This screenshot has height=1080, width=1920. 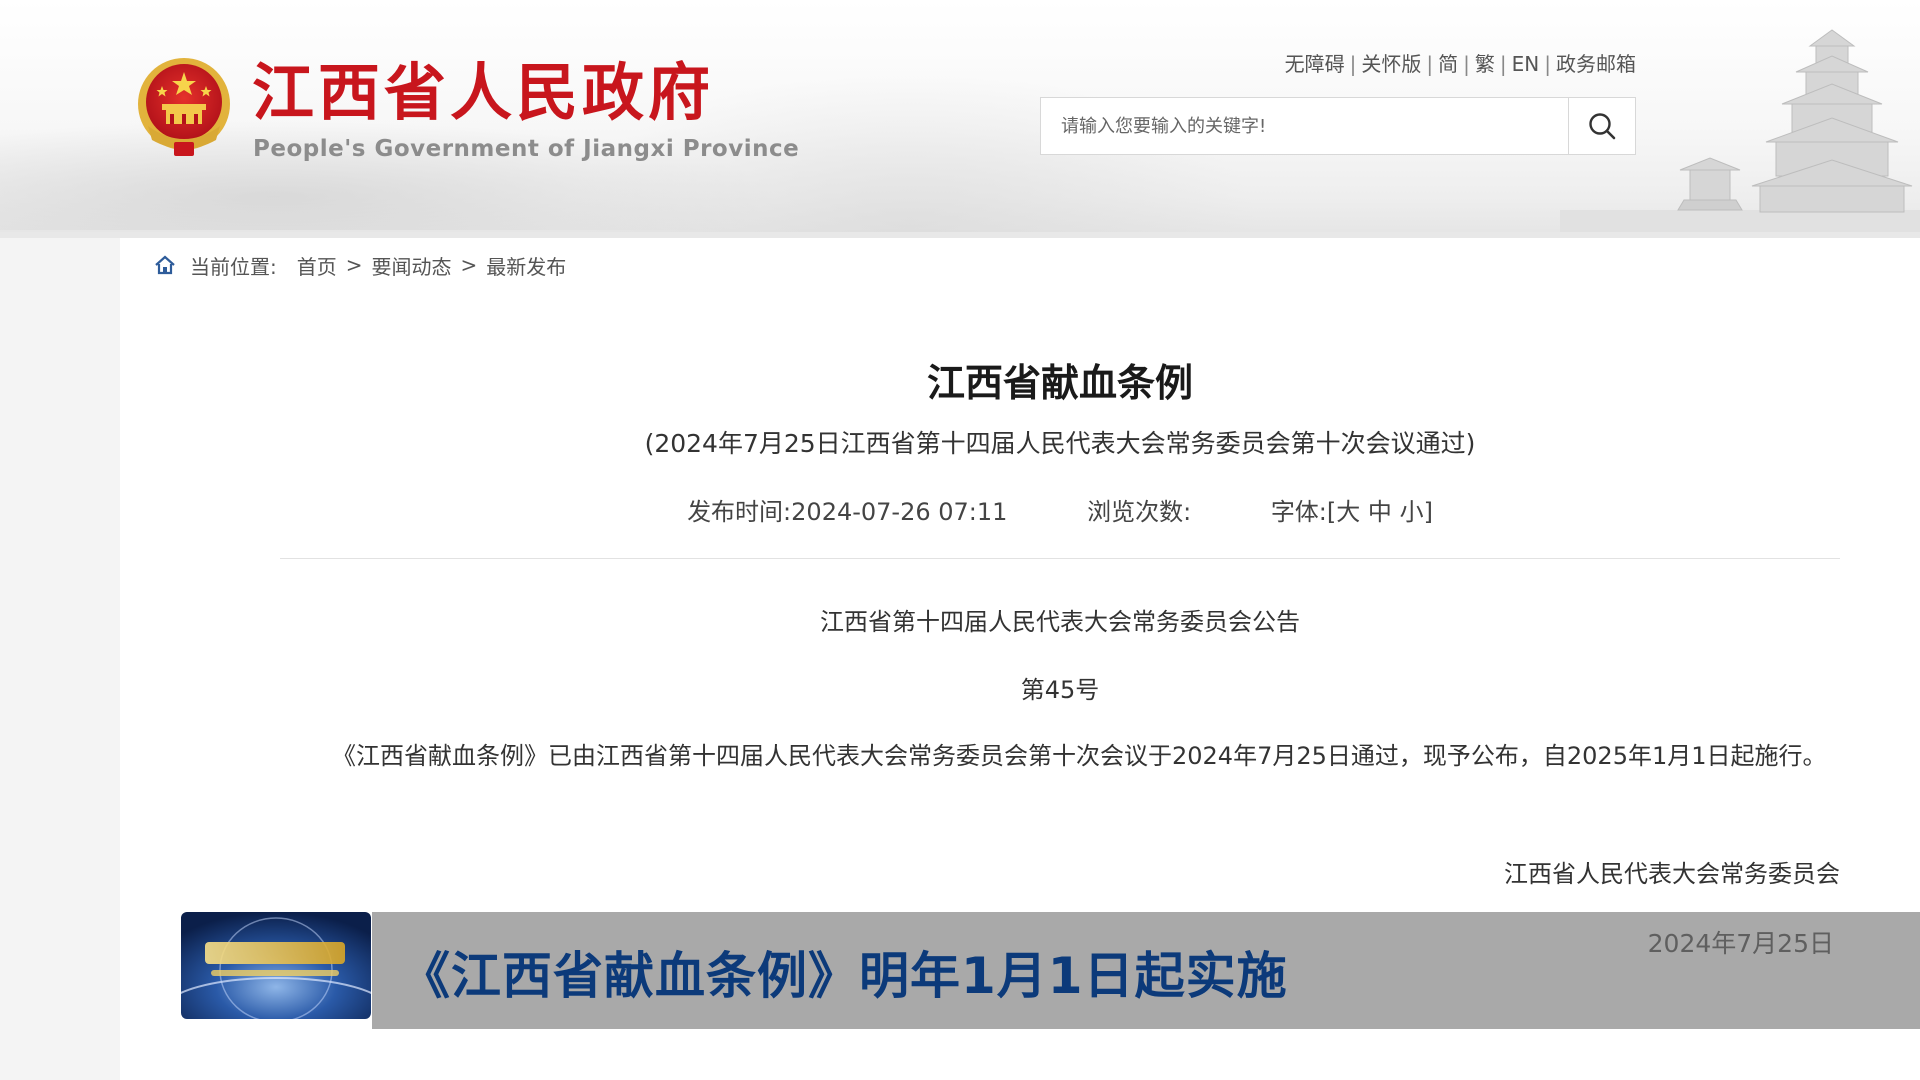 I want to click on search-box, so click(x=1338, y=126).